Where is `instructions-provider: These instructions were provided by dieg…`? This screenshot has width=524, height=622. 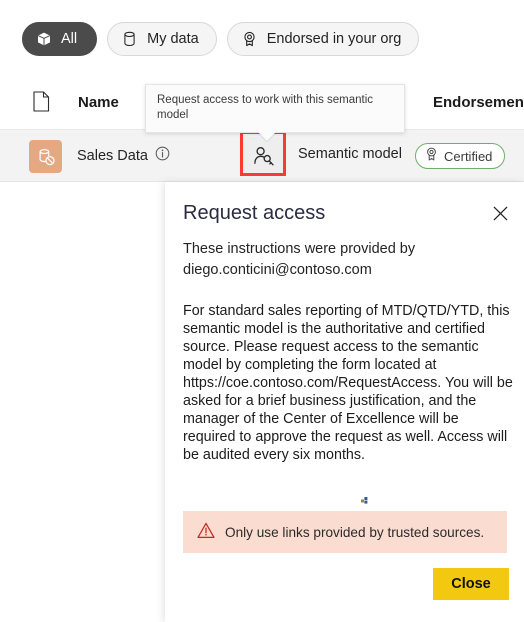
instructions-provider: These instructions were provided by dieg… is located at coordinates (299, 260).